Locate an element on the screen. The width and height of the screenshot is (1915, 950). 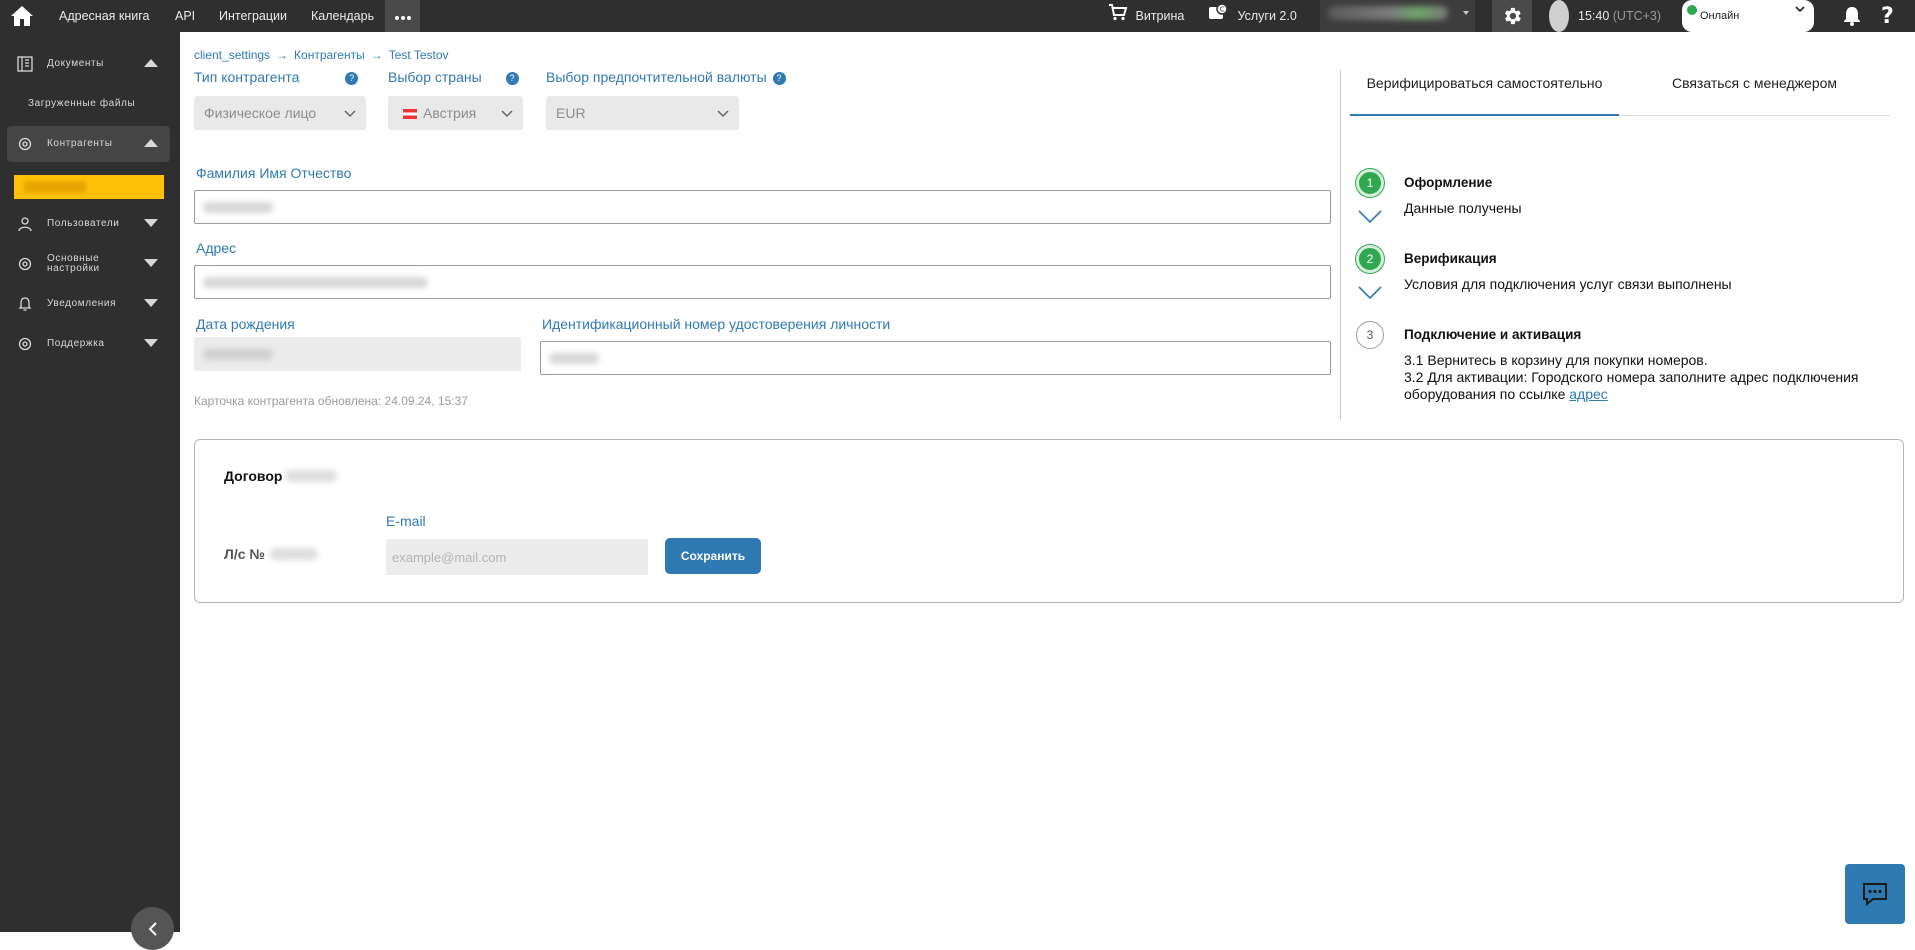
fio-field is located at coordinates (762, 207).